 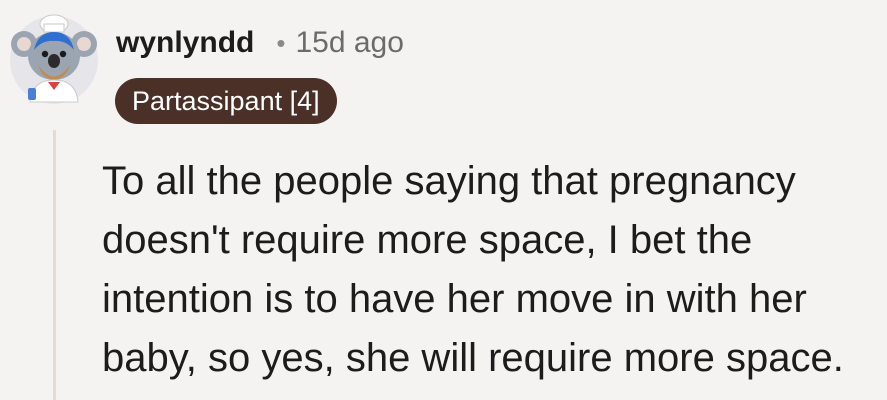 I want to click on user-avatar, so click(x=54, y=58).